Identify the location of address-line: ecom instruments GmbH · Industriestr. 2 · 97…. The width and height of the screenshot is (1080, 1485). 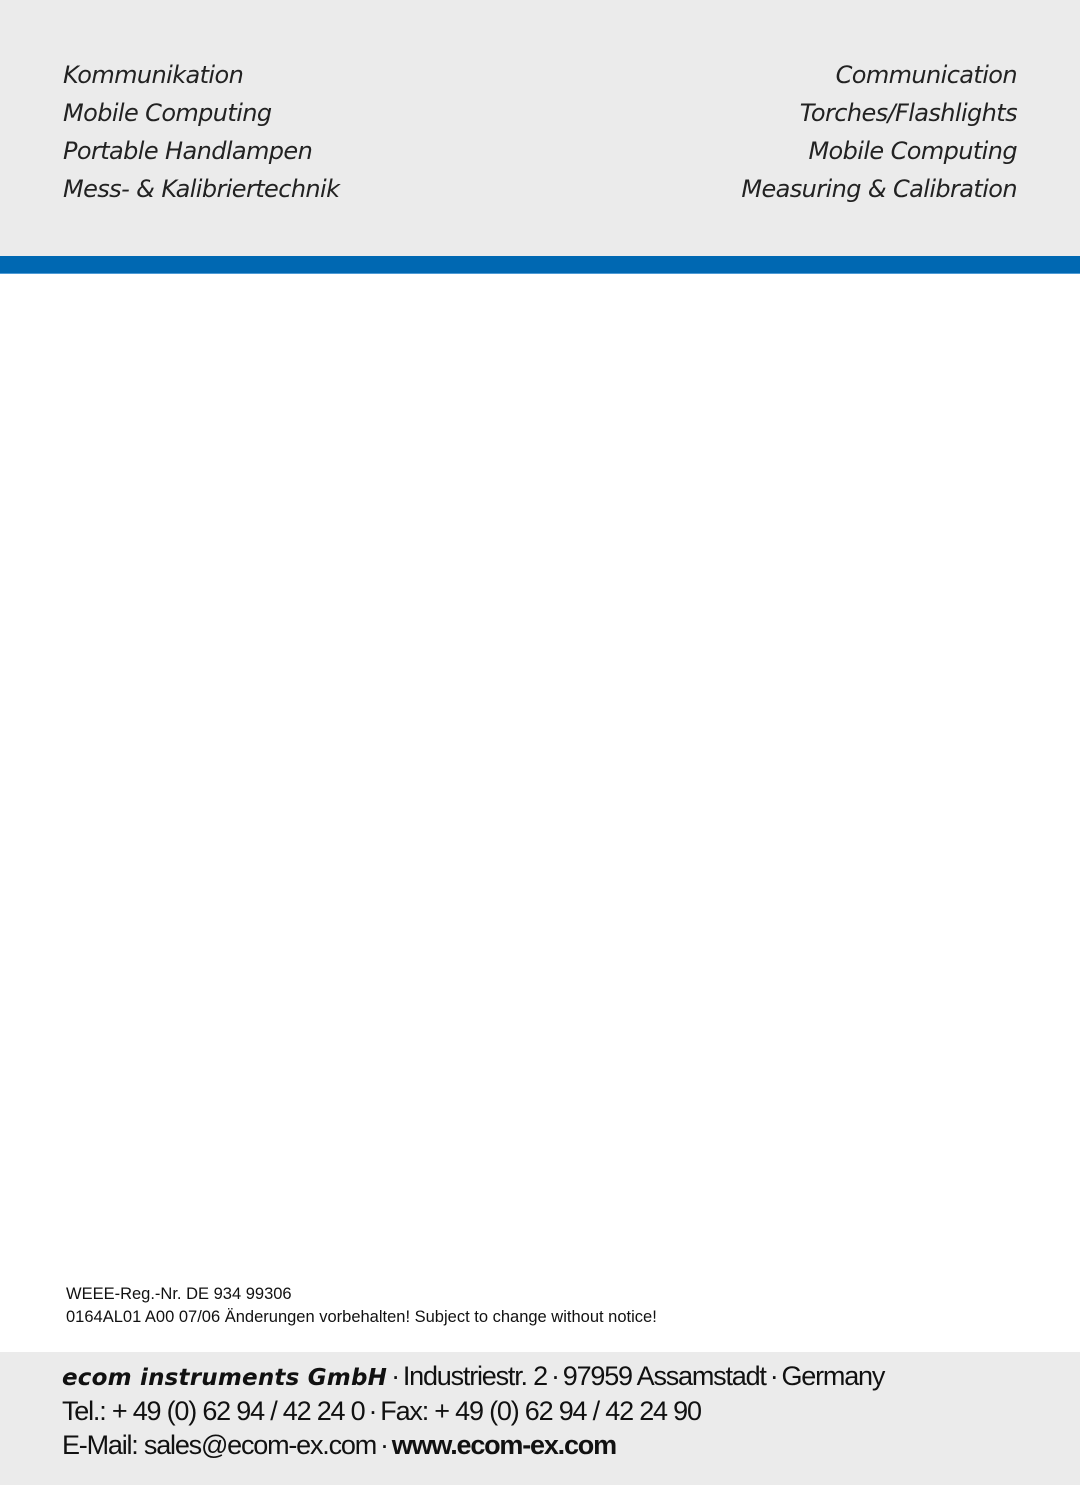
(474, 1376).